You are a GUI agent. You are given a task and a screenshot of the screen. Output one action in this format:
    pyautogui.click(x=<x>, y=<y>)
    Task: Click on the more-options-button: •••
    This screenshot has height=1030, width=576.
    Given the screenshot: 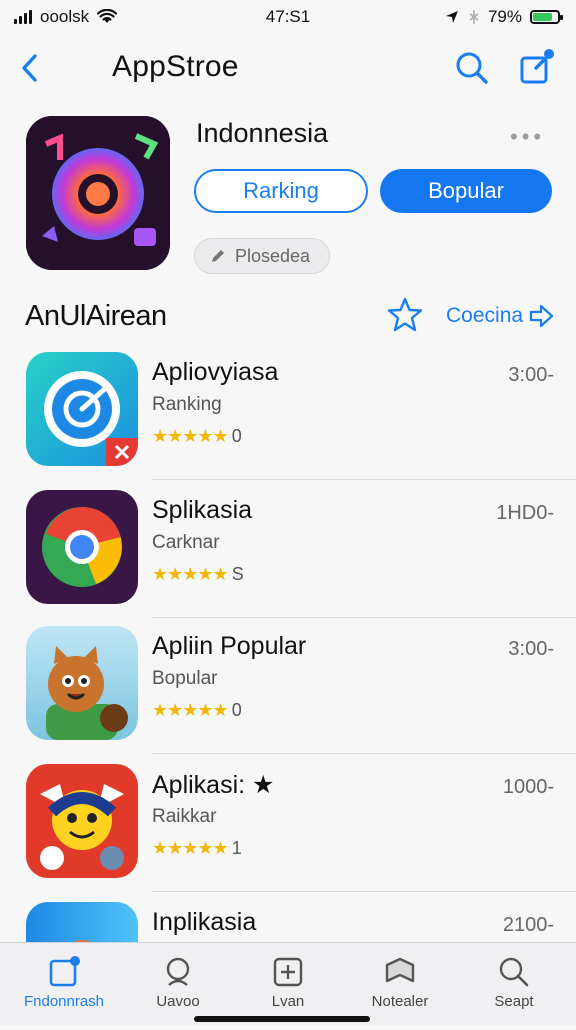 What is the action you would take?
    pyautogui.click(x=527, y=137)
    